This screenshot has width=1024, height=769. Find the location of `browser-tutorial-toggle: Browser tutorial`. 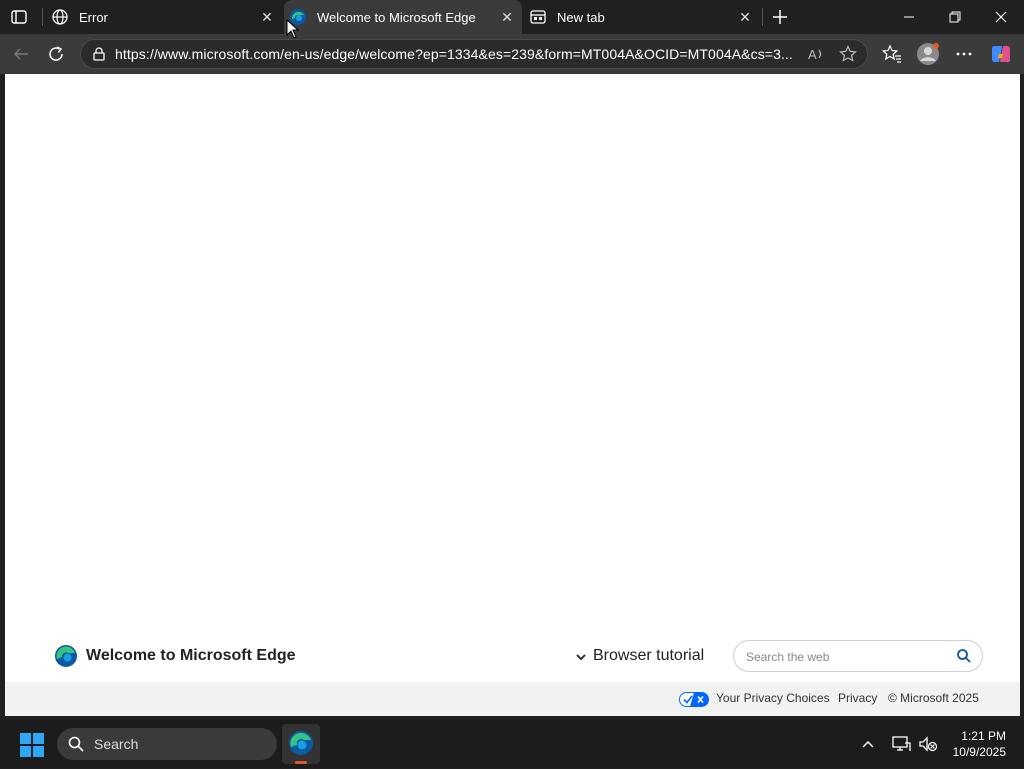

browser-tutorial-toggle: Browser tutorial is located at coordinates (639, 656).